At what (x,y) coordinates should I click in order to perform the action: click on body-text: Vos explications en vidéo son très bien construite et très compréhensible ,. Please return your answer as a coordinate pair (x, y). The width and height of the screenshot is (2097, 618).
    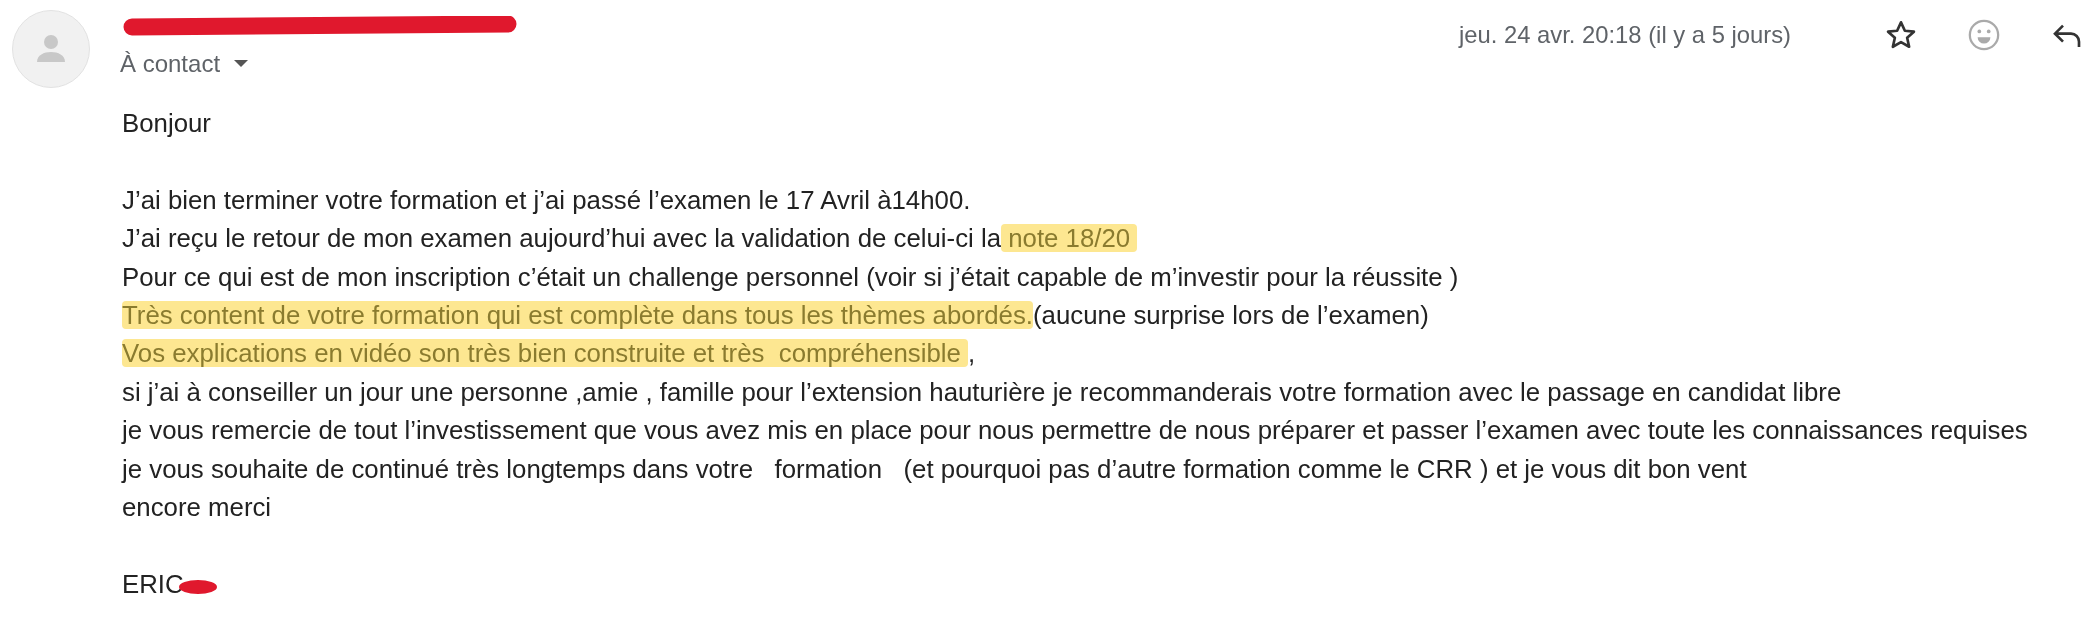
    Looking at the image, I should click on (549, 354).